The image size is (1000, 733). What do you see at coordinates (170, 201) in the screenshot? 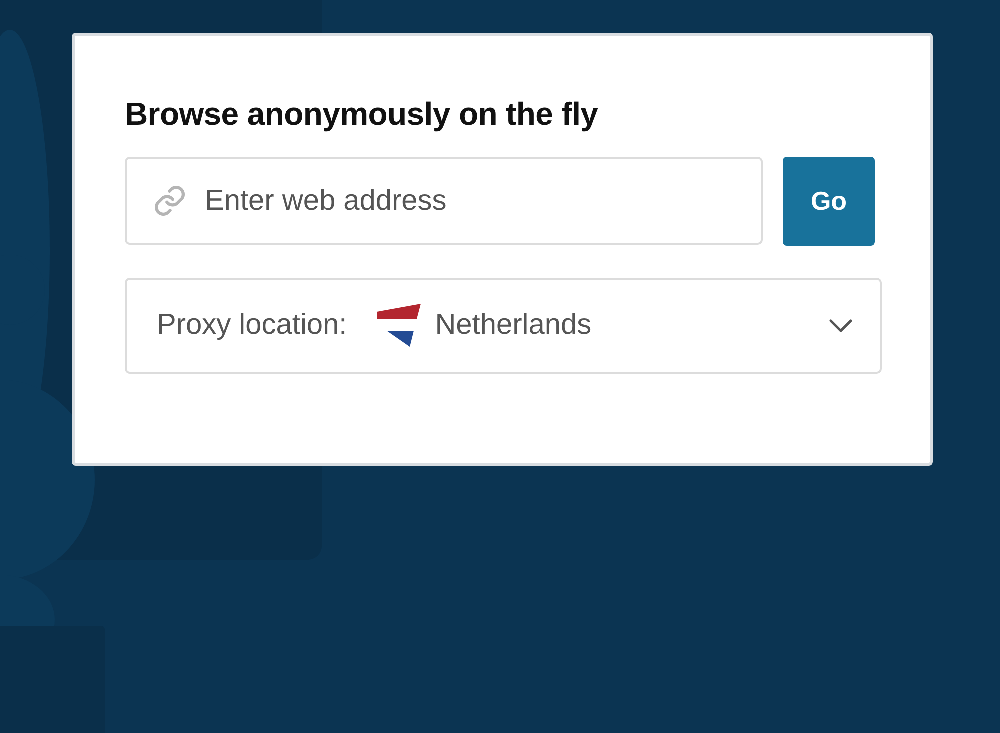
I see `link-icon` at bounding box center [170, 201].